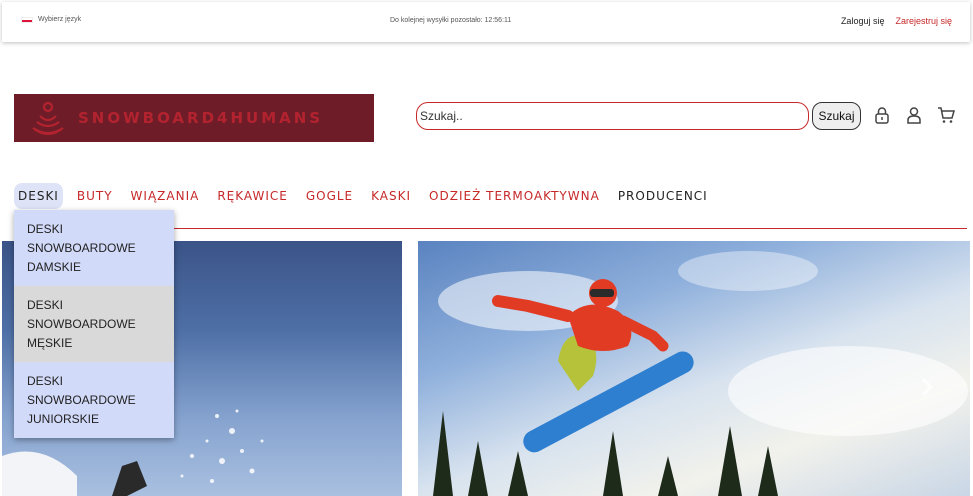  I want to click on auth-links: Zaloguj się Zarejestruj się, so click(896, 21).